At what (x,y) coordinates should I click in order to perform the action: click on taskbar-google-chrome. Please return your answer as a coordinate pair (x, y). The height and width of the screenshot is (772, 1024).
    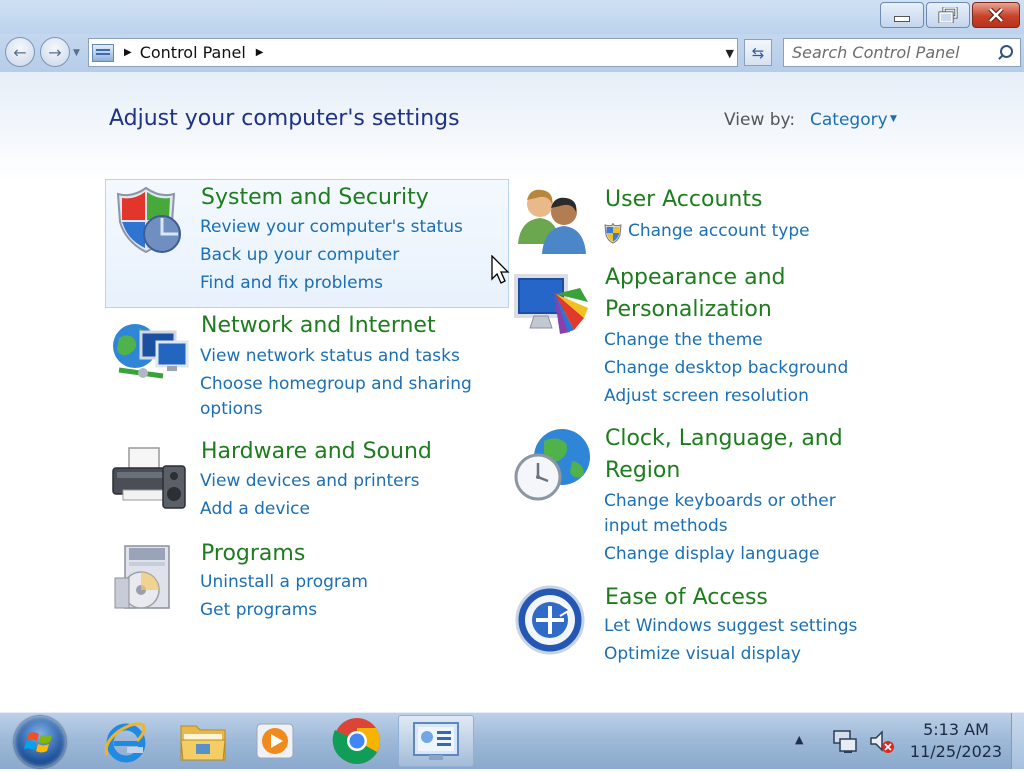
    Looking at the image, I should click on (357, 741).